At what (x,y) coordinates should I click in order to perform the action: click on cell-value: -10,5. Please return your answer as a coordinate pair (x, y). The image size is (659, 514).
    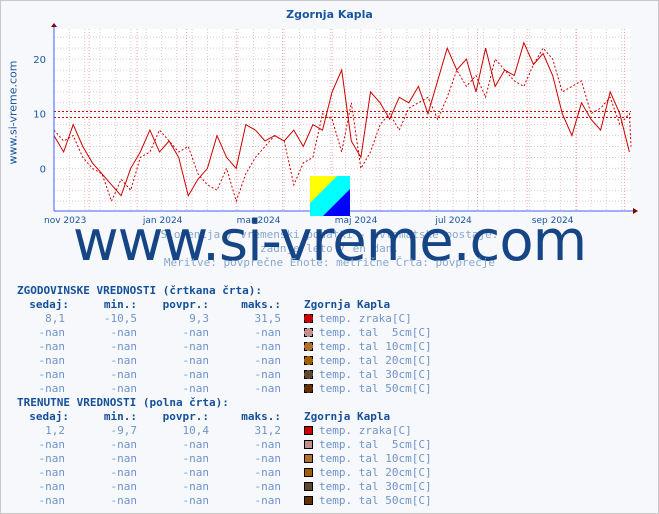
    Looking at the image, I should click on (120, 318).